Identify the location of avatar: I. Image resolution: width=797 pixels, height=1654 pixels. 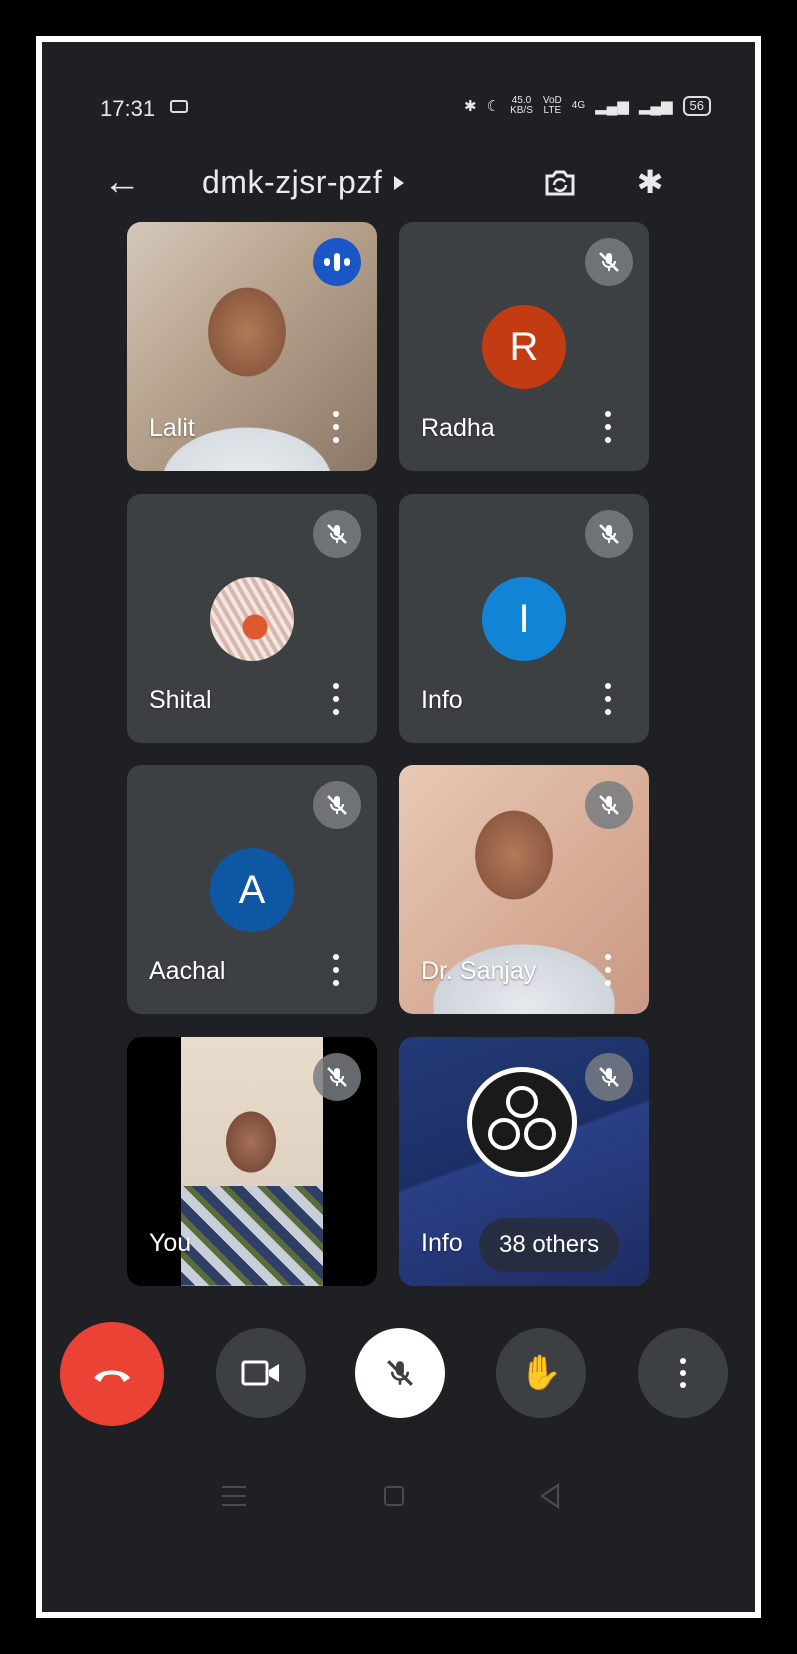
(524, 619).